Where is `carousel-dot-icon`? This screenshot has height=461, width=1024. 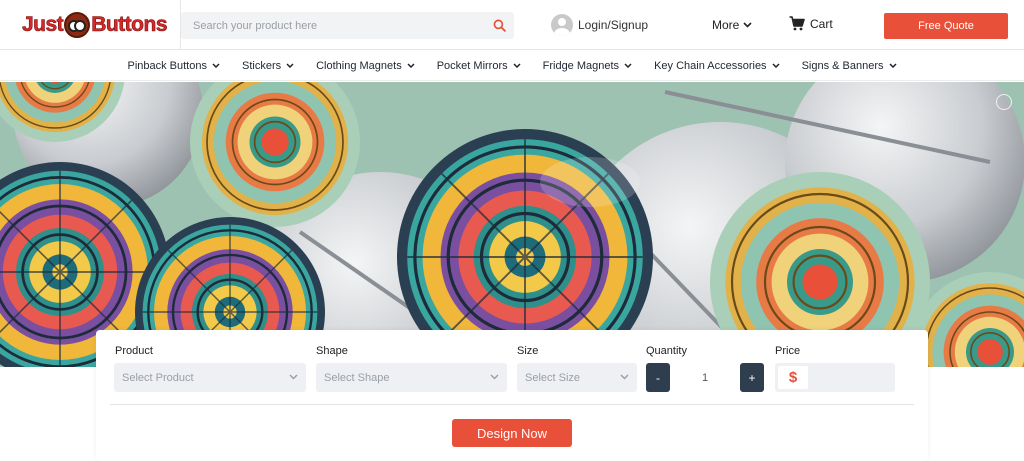
carousel-dot-icon is located at coordinates (1004, 102).